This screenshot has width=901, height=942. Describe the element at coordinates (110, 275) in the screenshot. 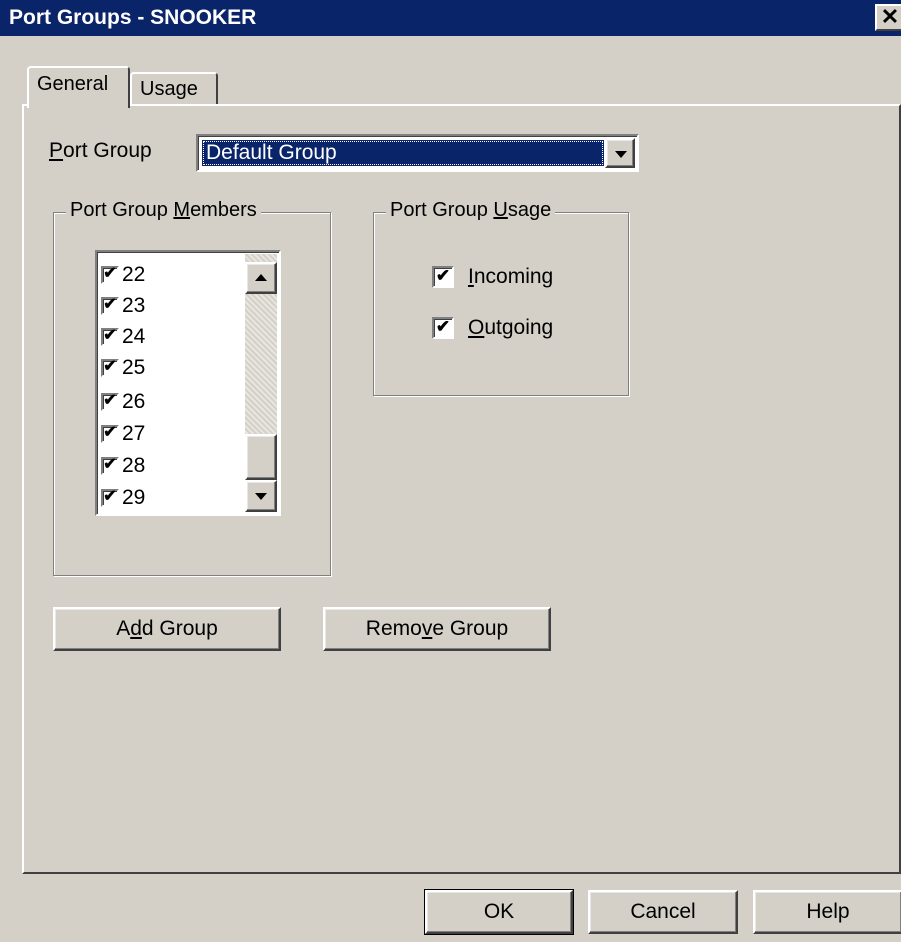

I see `checkbox-22: ✔` at that location.